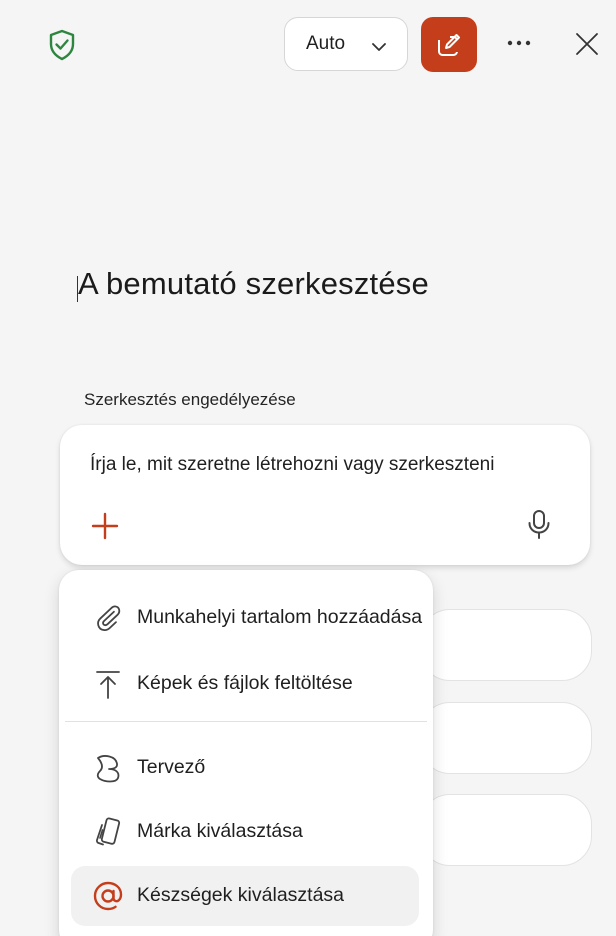 This screenshot has width=616, height=936. I want to click on compose-icon, so click(449, 44).